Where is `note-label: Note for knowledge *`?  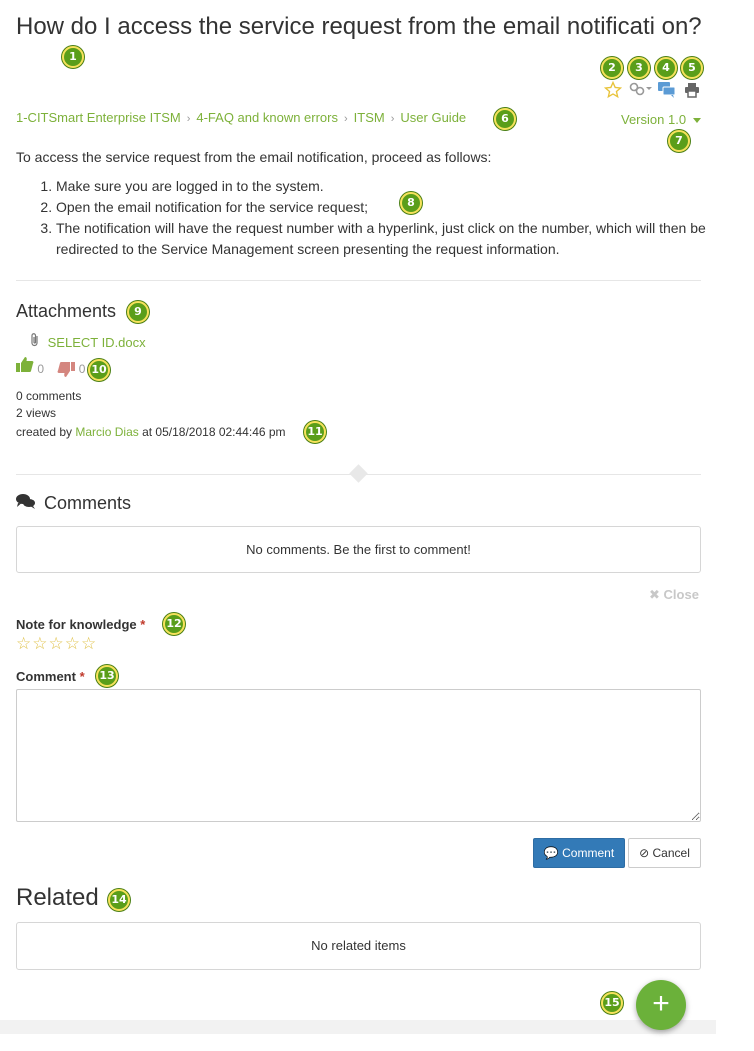
note-label: Note for knowledge * is located at coordinates (80, 624).